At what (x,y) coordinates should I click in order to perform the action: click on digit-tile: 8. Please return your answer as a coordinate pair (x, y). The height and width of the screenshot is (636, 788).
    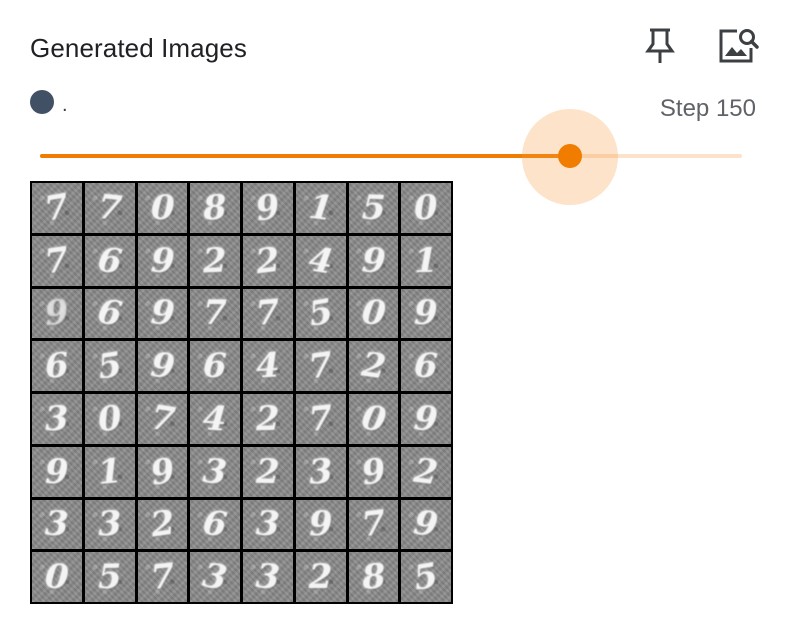
    Looking at the image, I should click on (373, 577).